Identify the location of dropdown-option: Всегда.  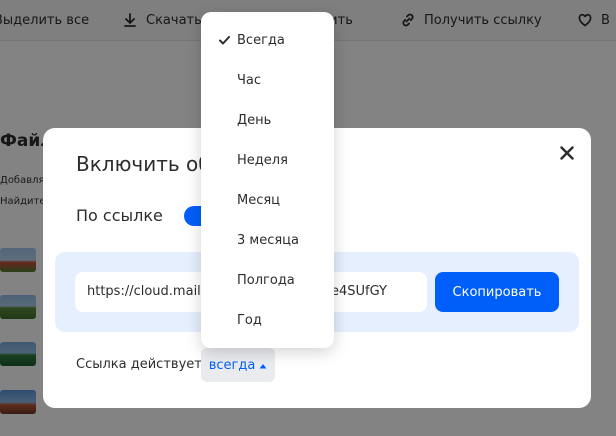
(267, 40).